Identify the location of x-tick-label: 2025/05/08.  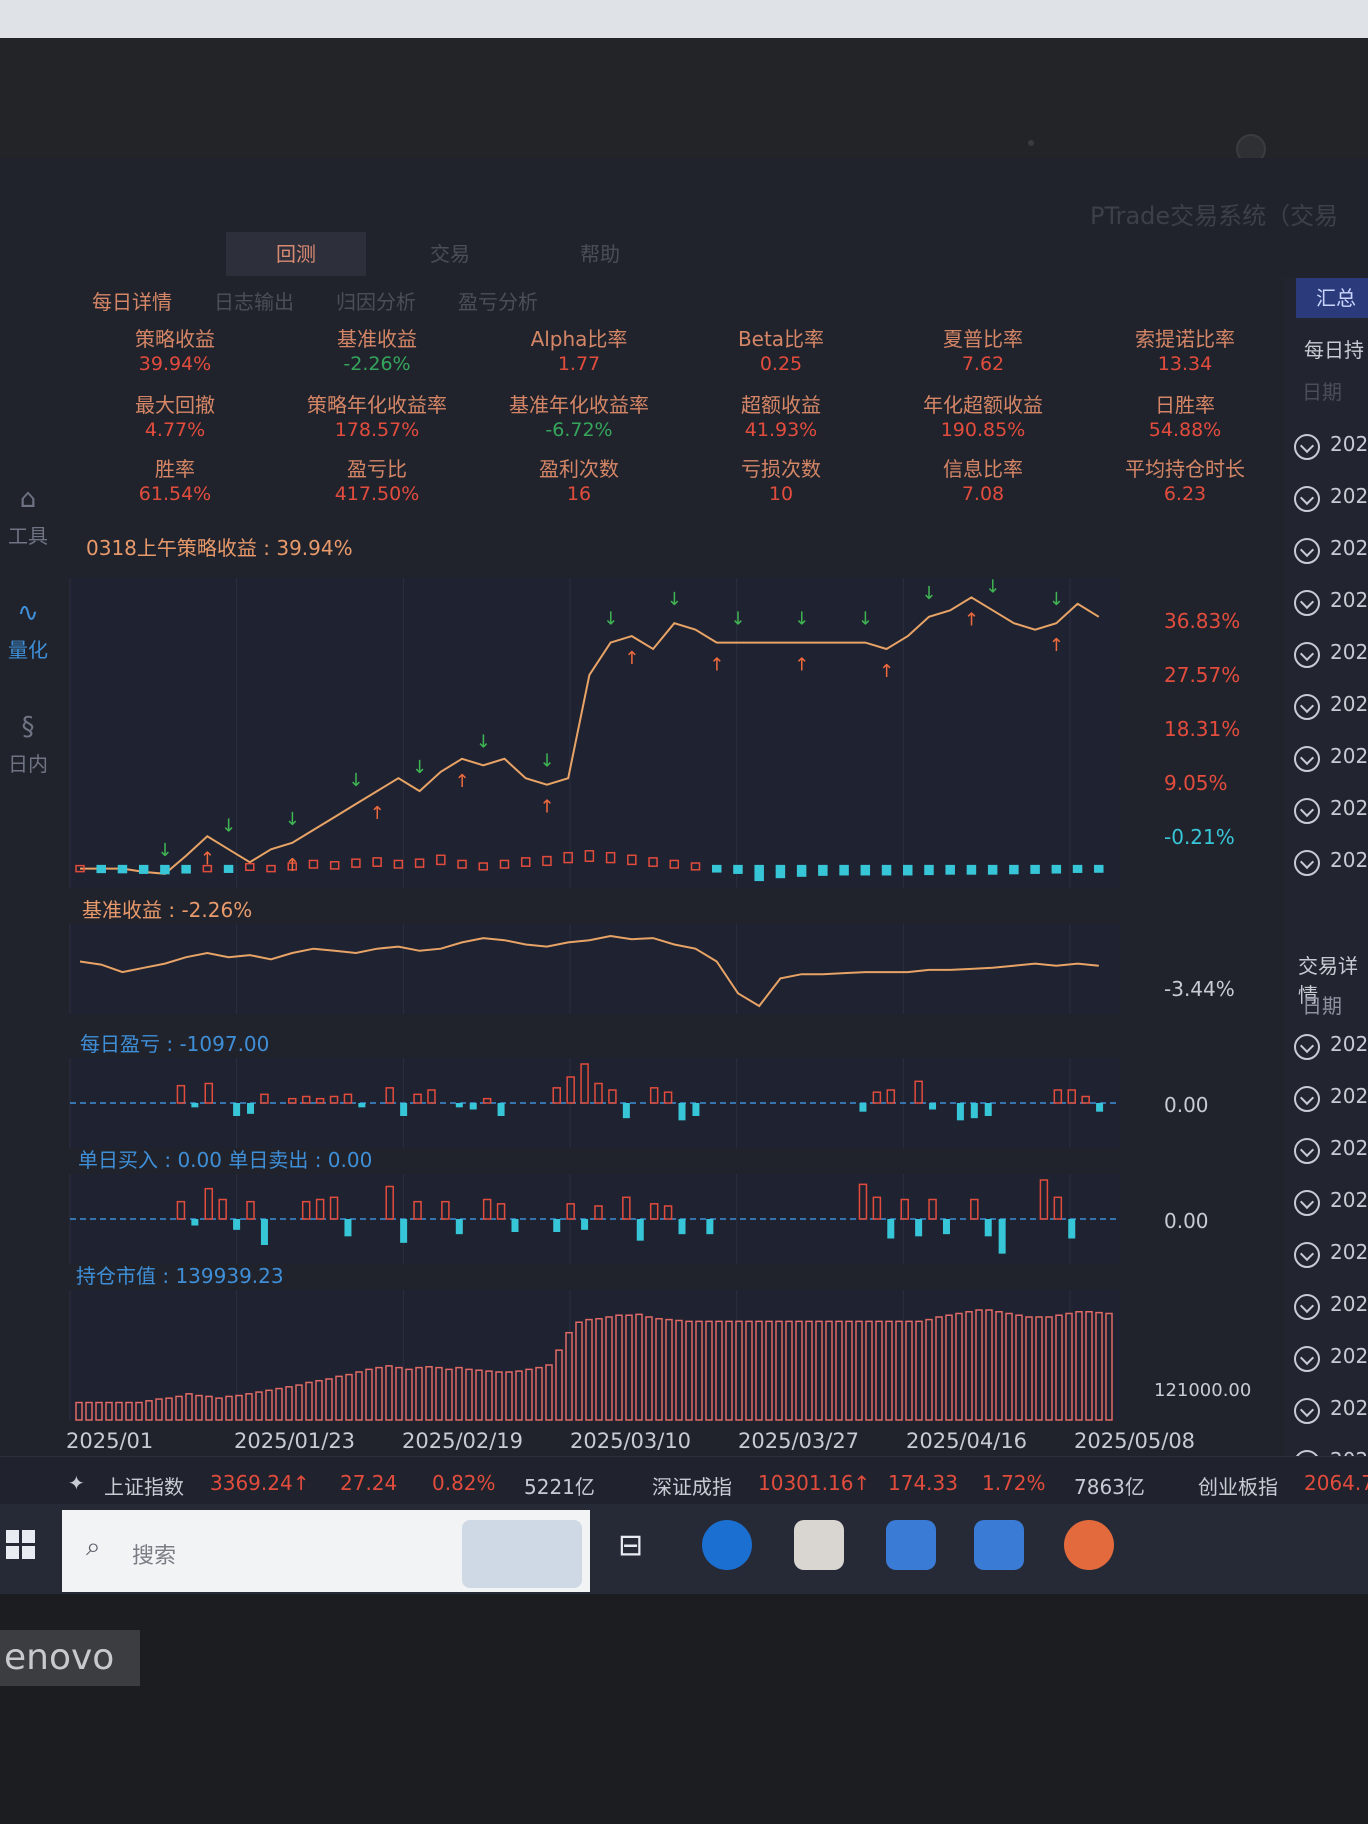
(1134, 1441).